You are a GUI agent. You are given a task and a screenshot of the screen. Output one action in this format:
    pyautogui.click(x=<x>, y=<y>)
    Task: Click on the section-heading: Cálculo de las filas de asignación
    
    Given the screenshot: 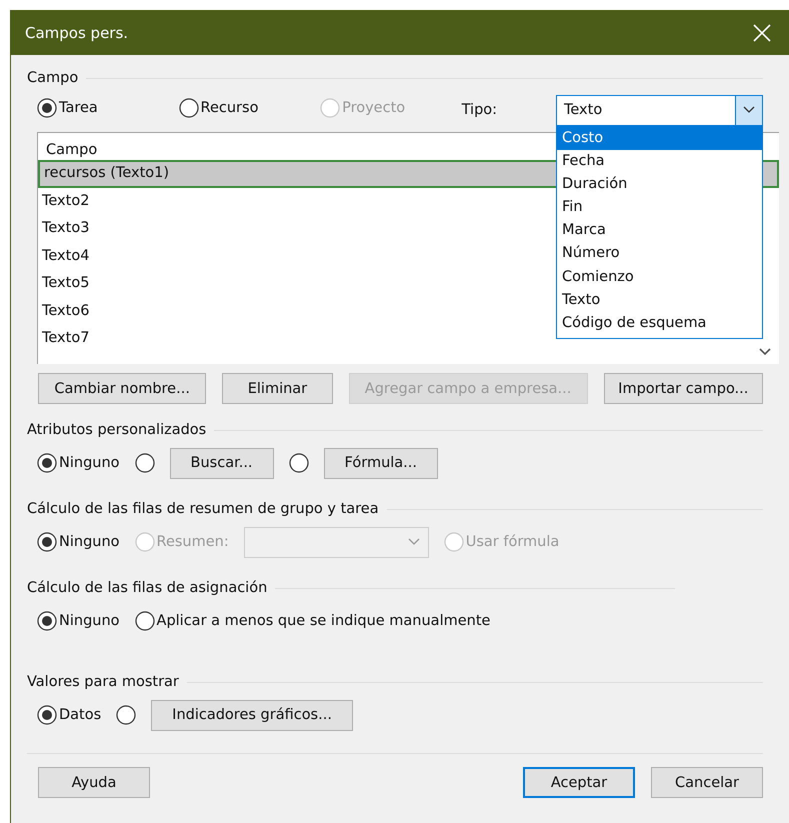 What is the action you would take?
    pyautogui.click(x=147, y=588)
    